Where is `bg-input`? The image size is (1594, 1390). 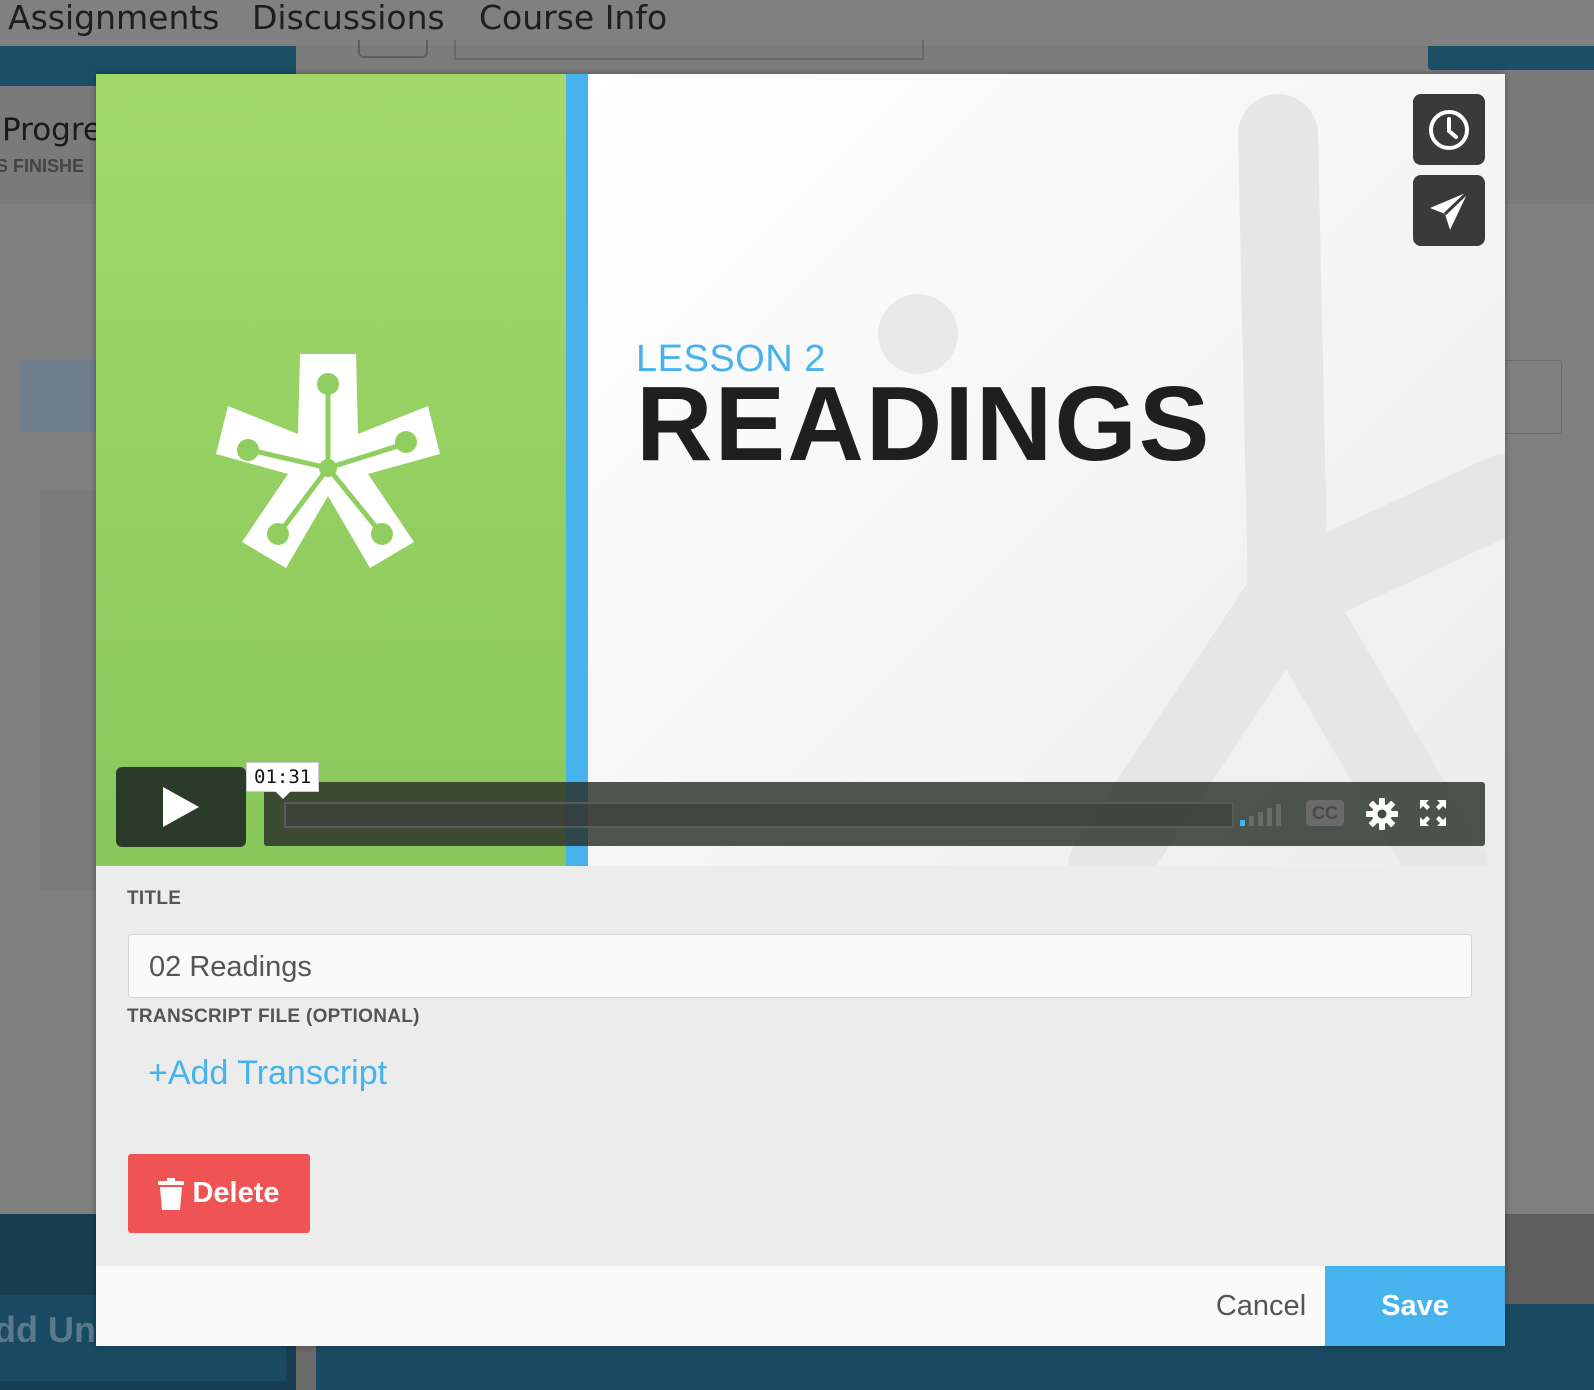 bg-input is located at coordinates (689, 50).